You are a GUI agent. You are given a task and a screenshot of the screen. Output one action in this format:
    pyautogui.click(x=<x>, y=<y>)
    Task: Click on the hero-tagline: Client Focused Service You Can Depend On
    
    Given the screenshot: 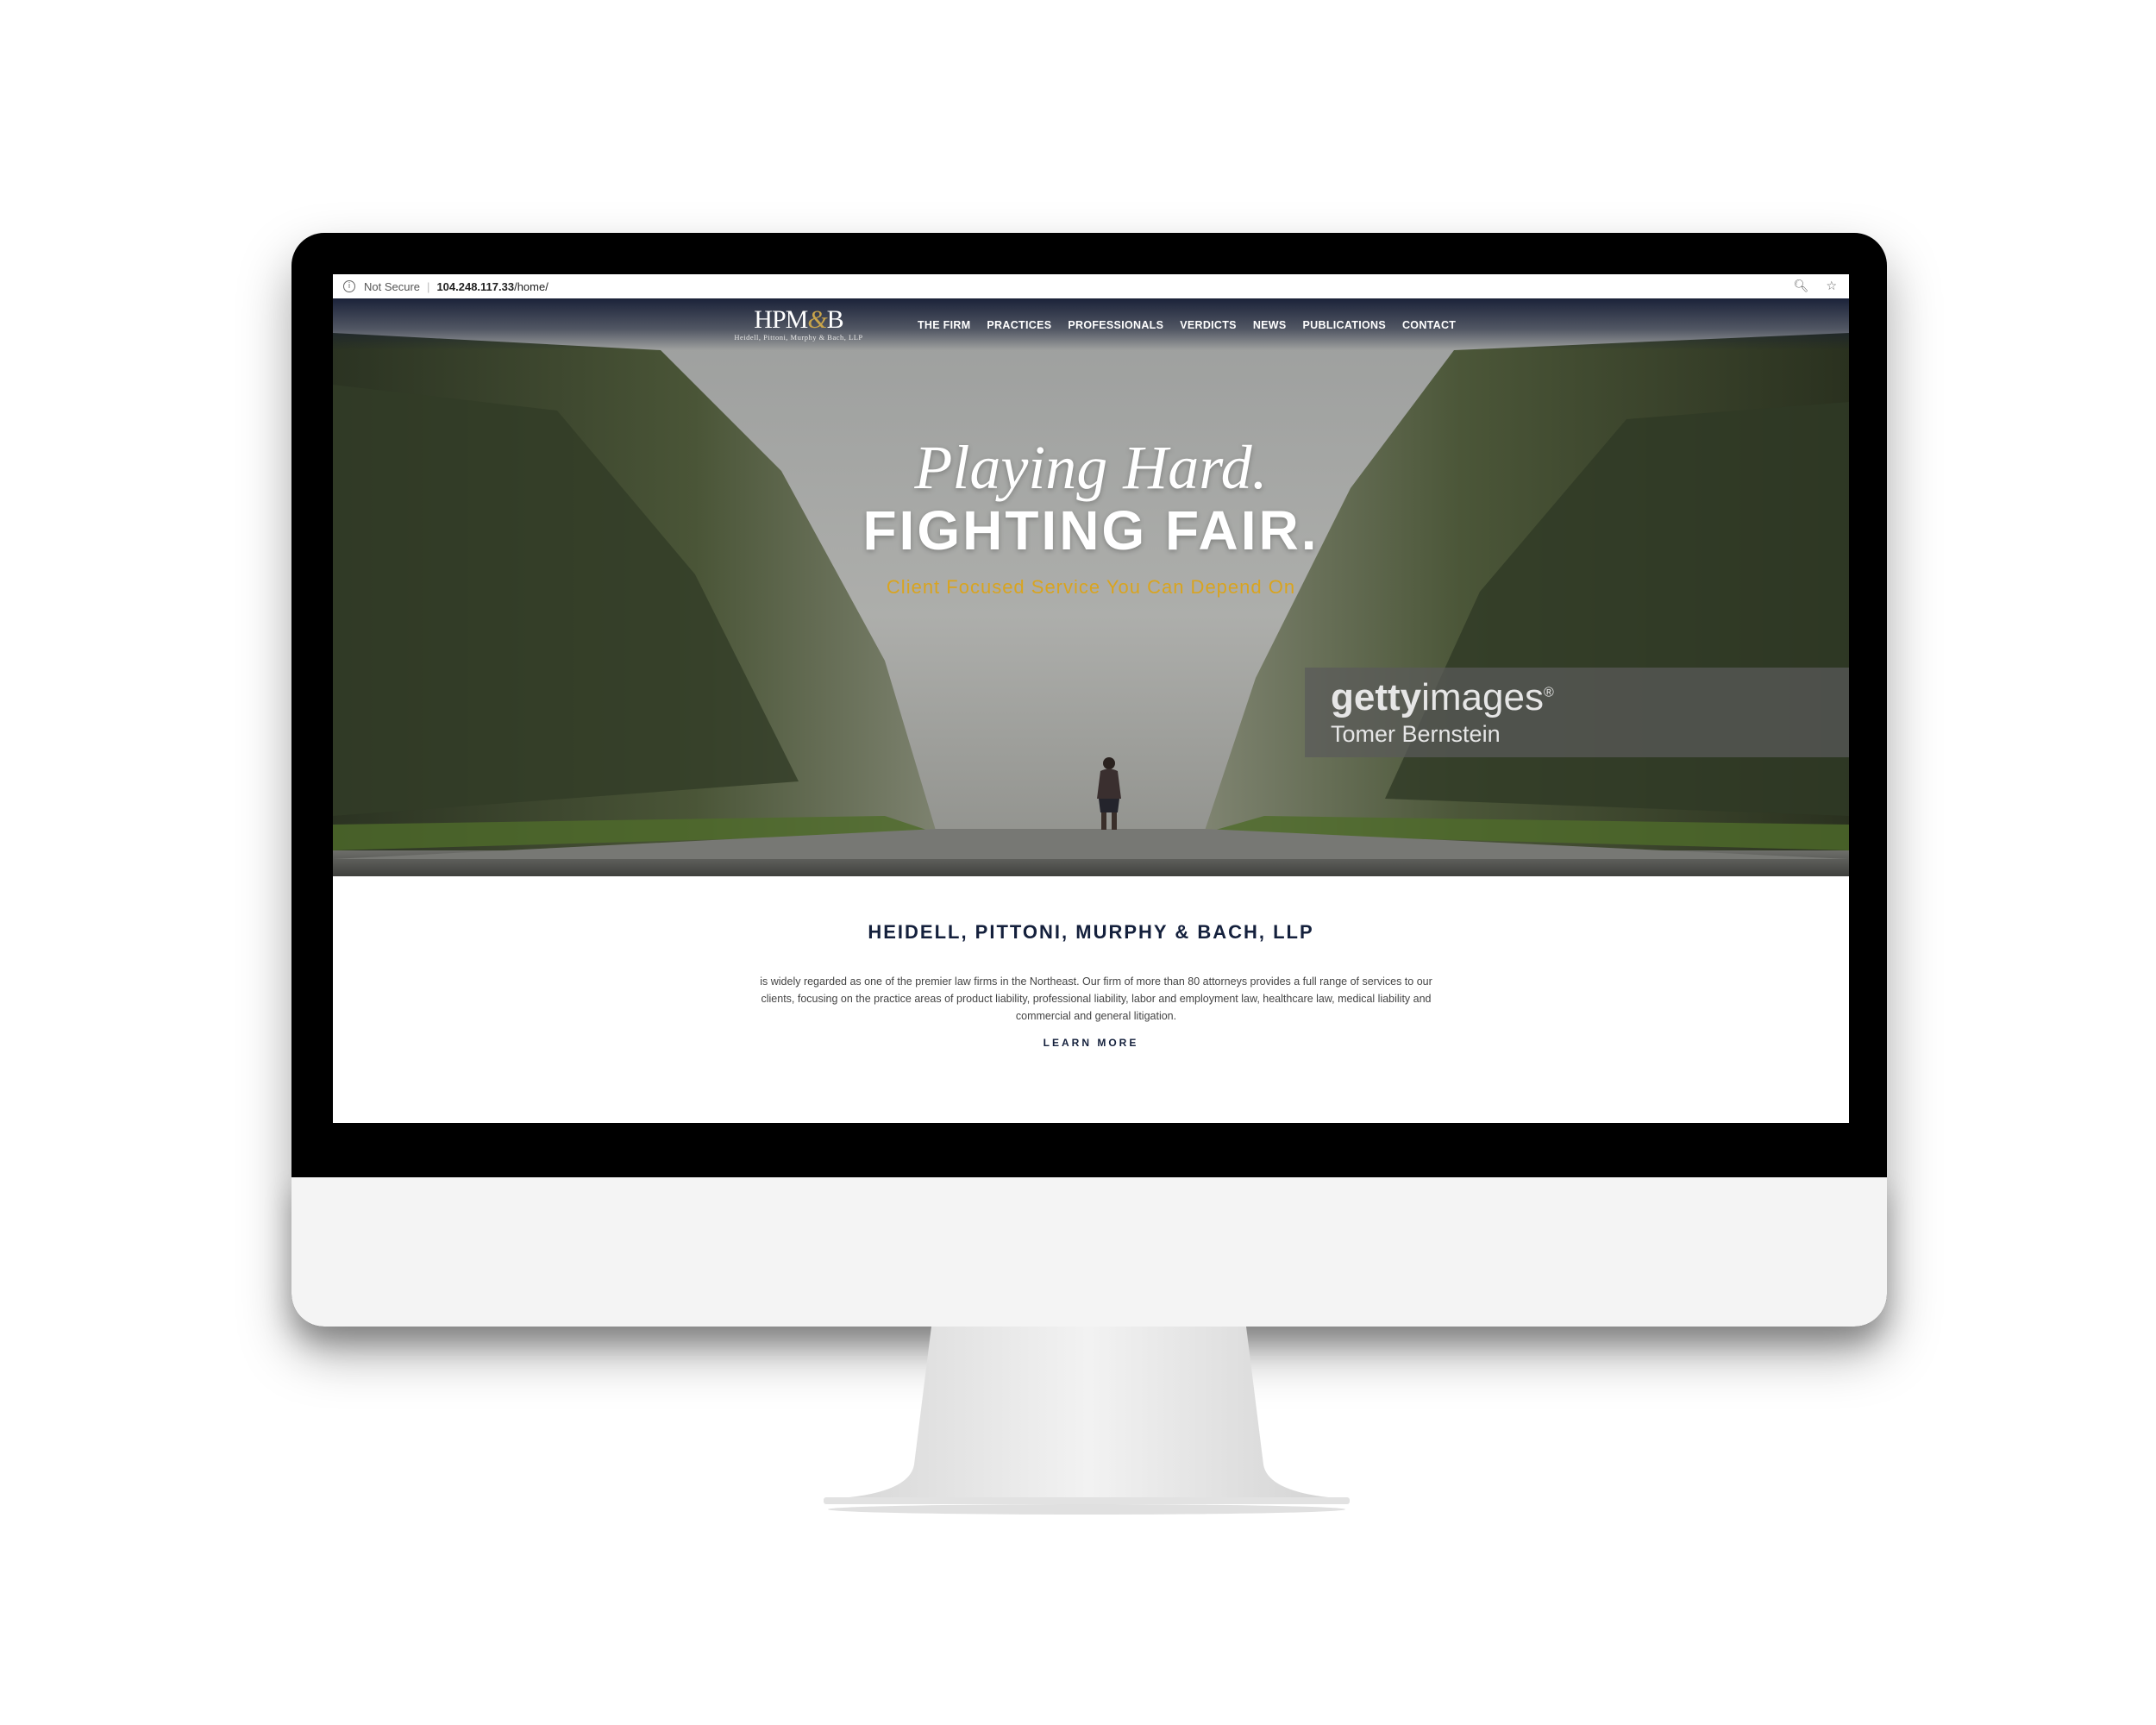 What is the action you would take?
    pyautogui.click(x=1091, y=587)
    